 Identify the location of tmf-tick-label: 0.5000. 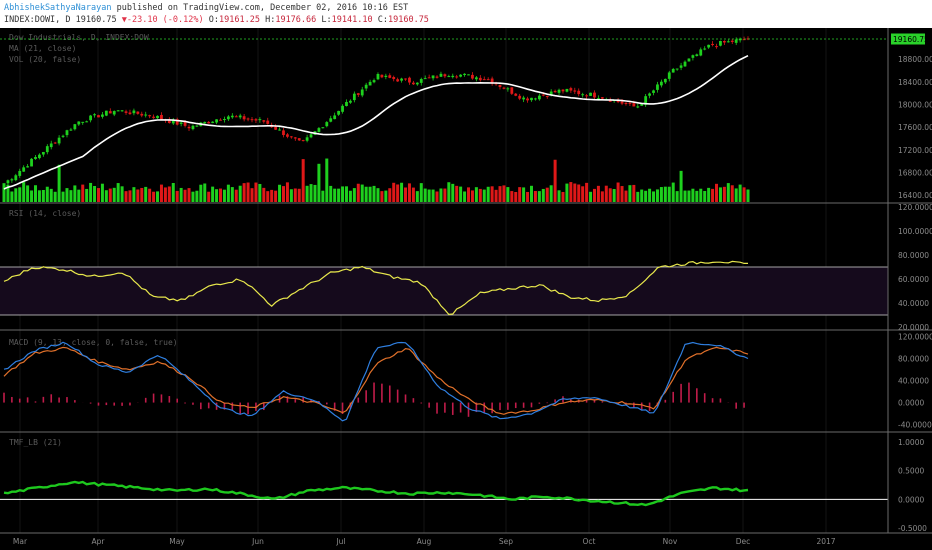
(911, 471).